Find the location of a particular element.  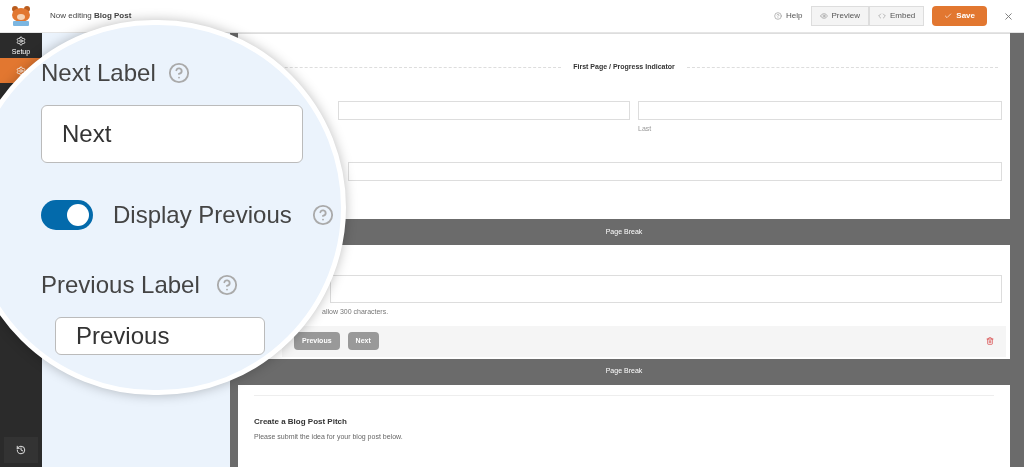

form-title: Create a Blog Post Pitch is located at coordinates (301, 421).